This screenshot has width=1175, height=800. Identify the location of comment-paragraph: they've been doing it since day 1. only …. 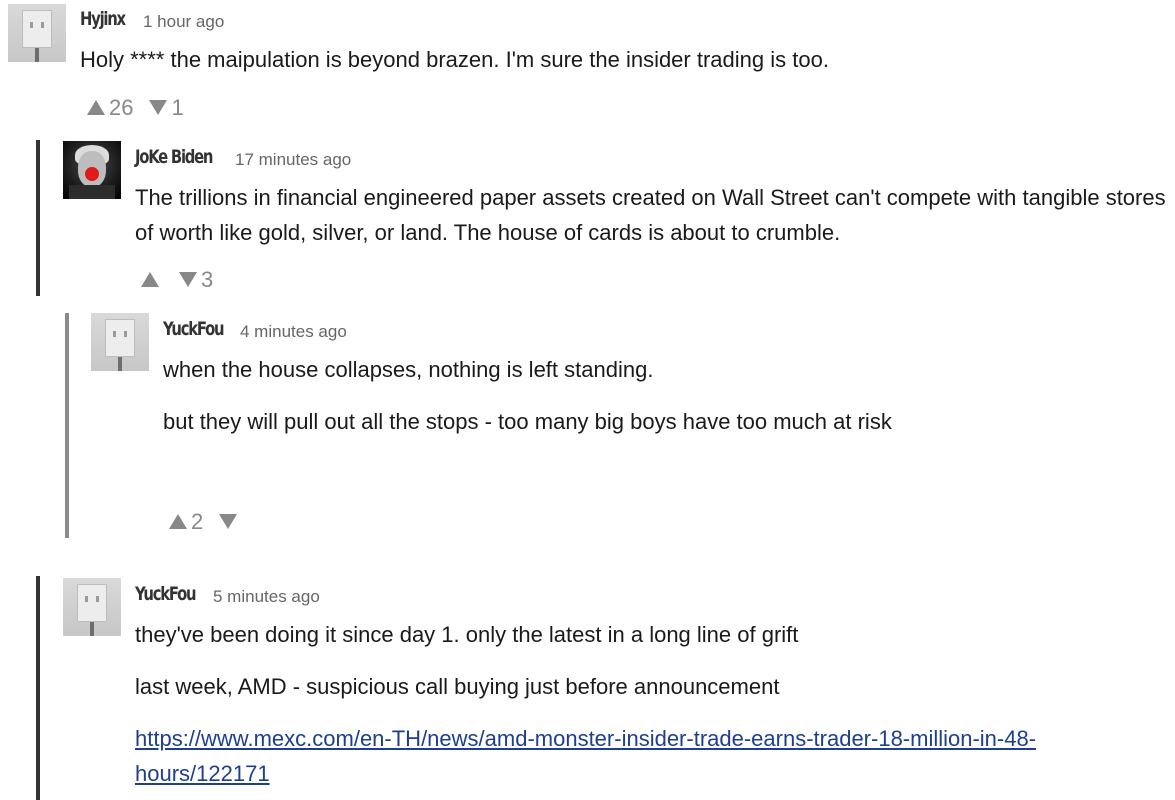
(467, 634).